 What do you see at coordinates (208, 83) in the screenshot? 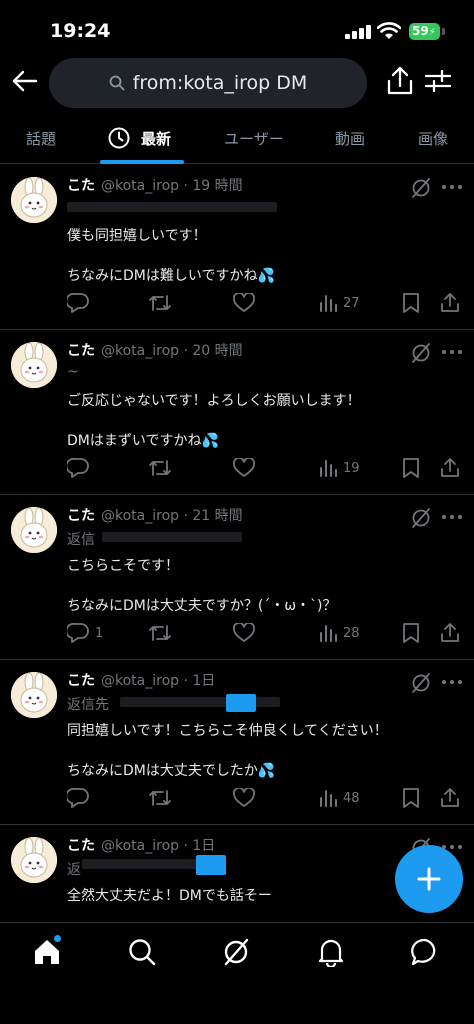
I see `search-input: from:kota_irop DM` at bounding box center [208, 83].